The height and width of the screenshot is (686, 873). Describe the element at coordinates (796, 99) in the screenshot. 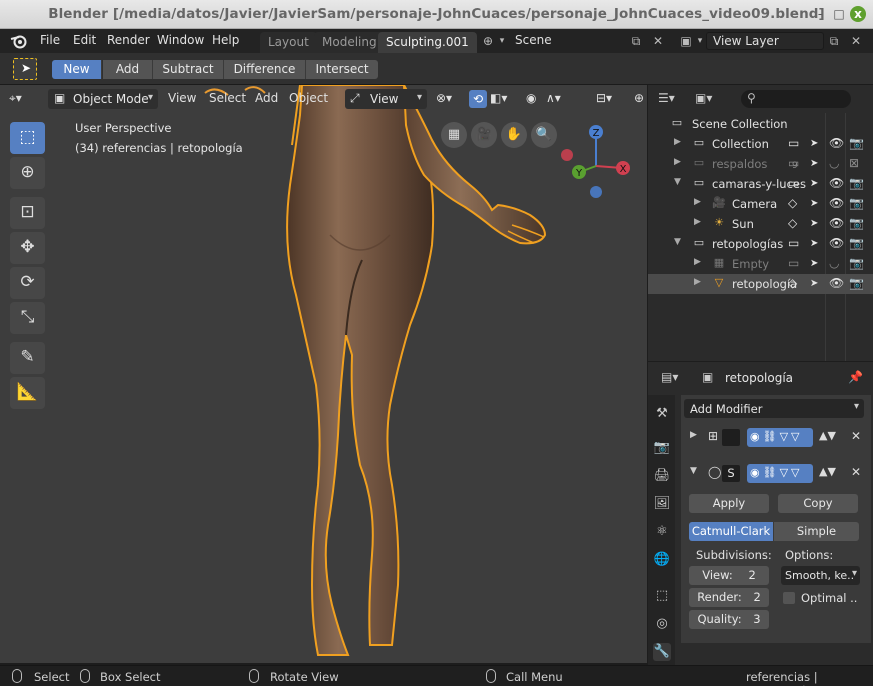

I see `outliner-search-input: ⚲` at that location.